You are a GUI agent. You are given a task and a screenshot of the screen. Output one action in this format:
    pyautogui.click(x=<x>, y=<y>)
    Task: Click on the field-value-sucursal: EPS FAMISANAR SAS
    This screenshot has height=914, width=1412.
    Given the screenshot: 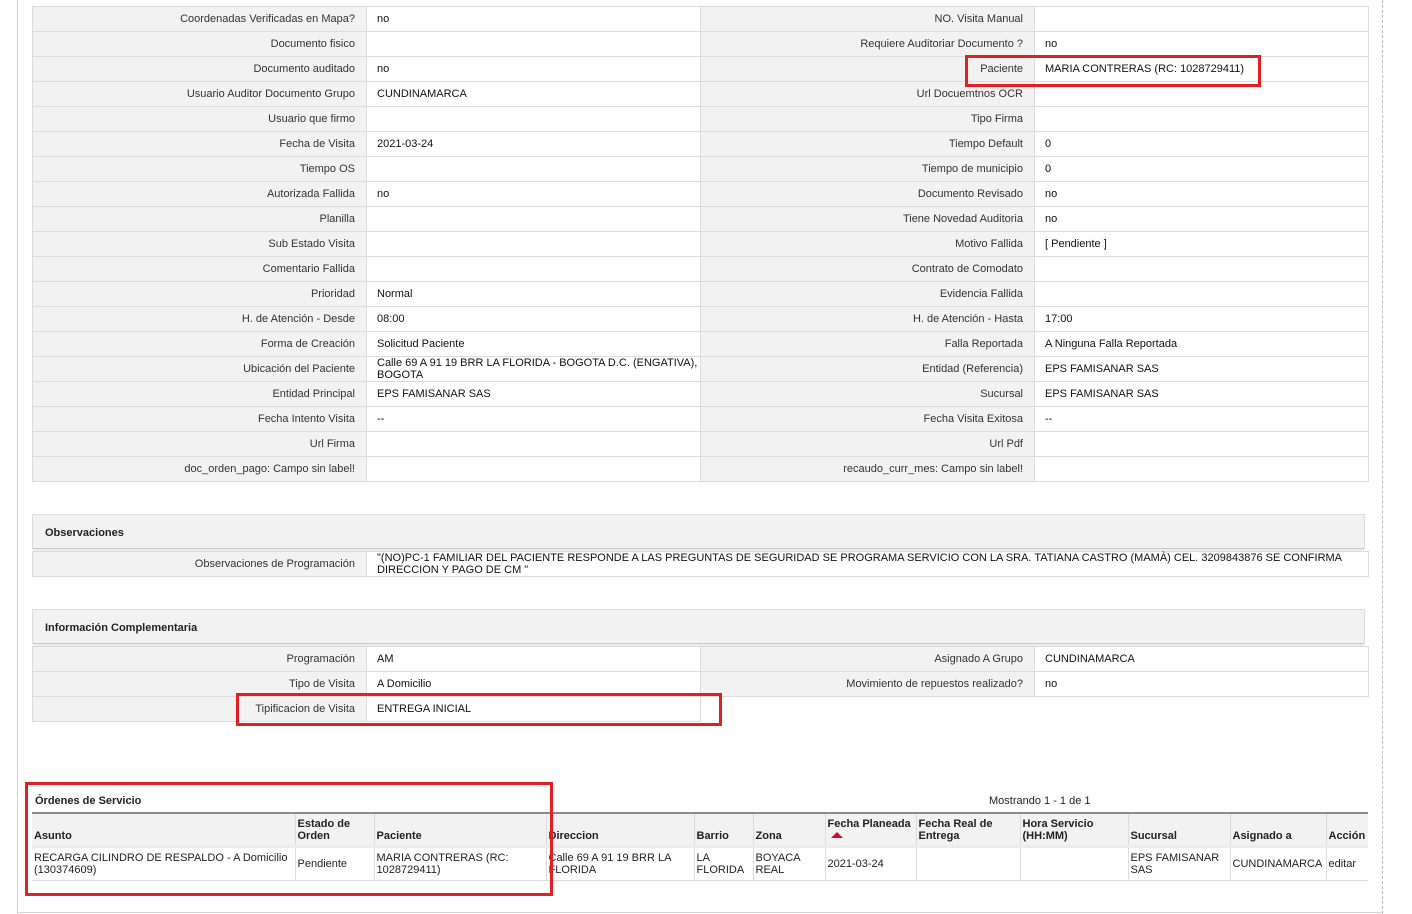 What is the action you would take?
    pyautogui.click(x=1201, y=394)
    